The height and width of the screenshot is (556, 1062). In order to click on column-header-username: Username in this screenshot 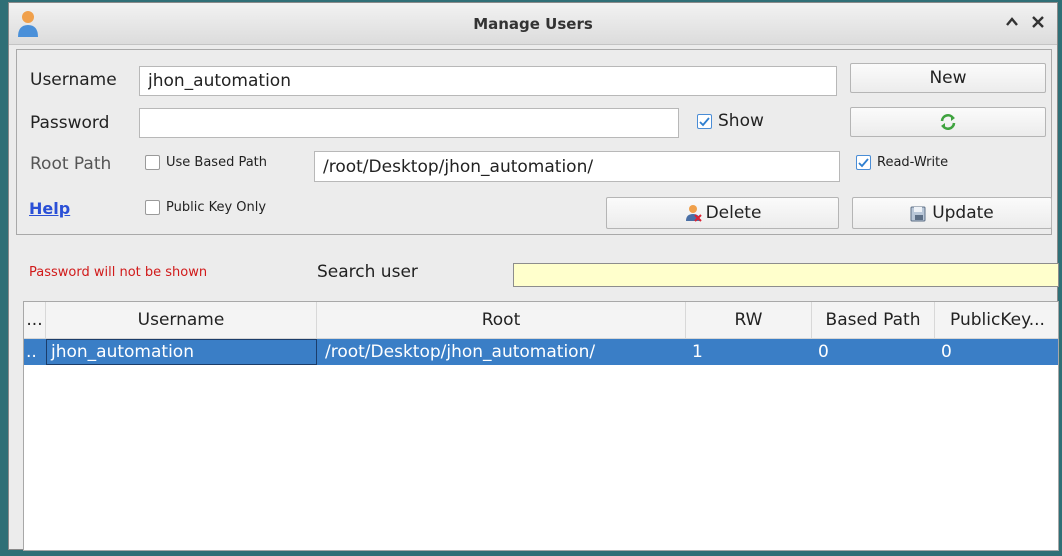, I will do `click(181, 320)`.